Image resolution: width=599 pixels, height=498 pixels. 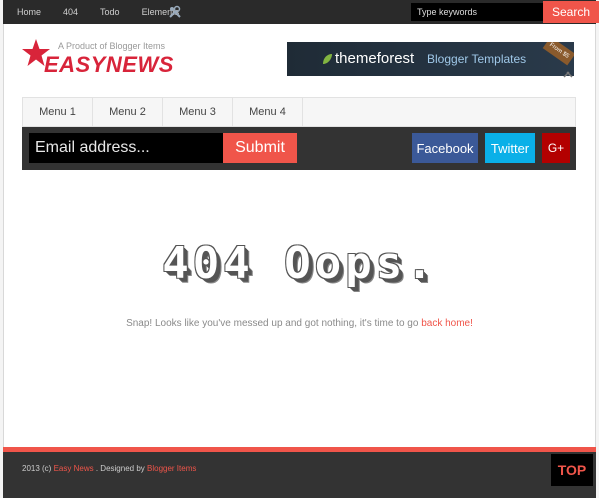 What do you see at coordinates (301, 12) in the screenshot?
I see `top-bar: Home 404 Todo Elements Search` at bounding box center [301, 12].